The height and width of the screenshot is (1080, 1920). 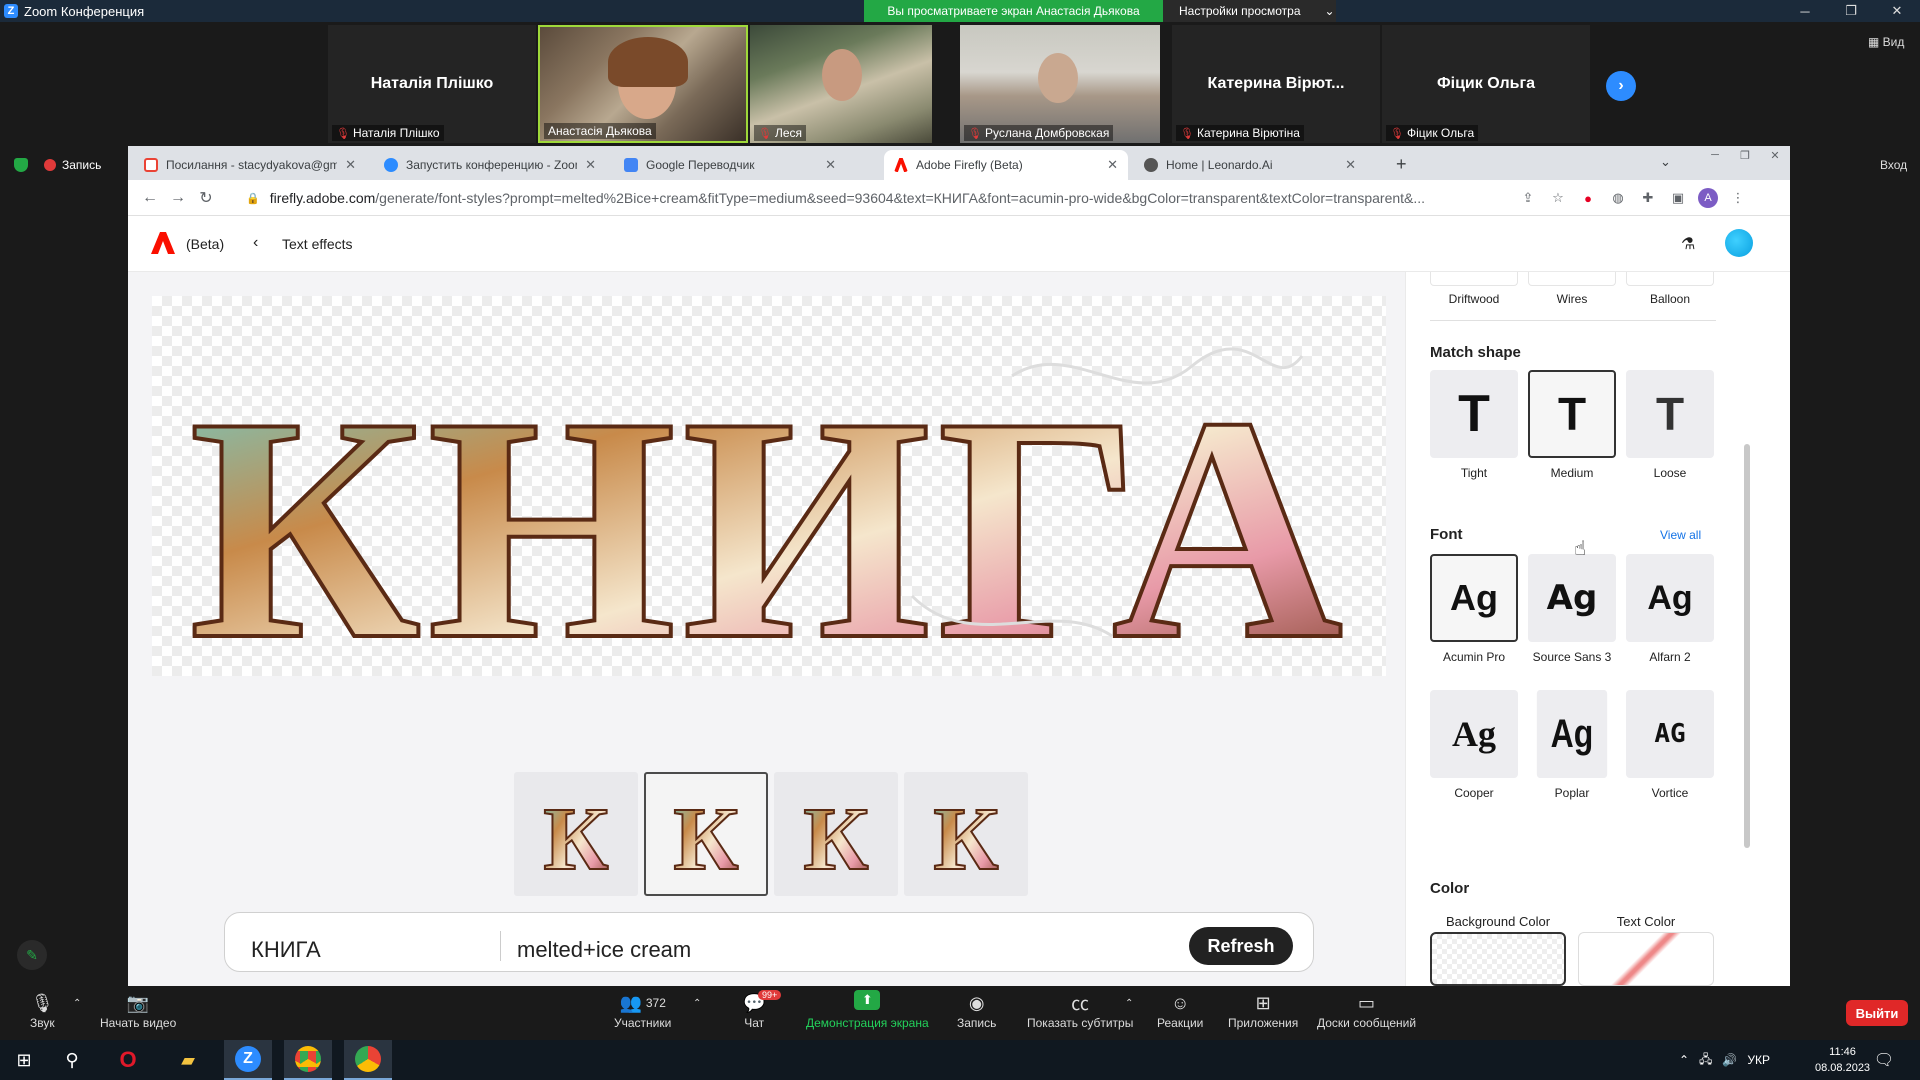 What do you see at coordinates (21, 165) in the screenshot?
I see `security-shield-icon` at bounding box center [21, 165].